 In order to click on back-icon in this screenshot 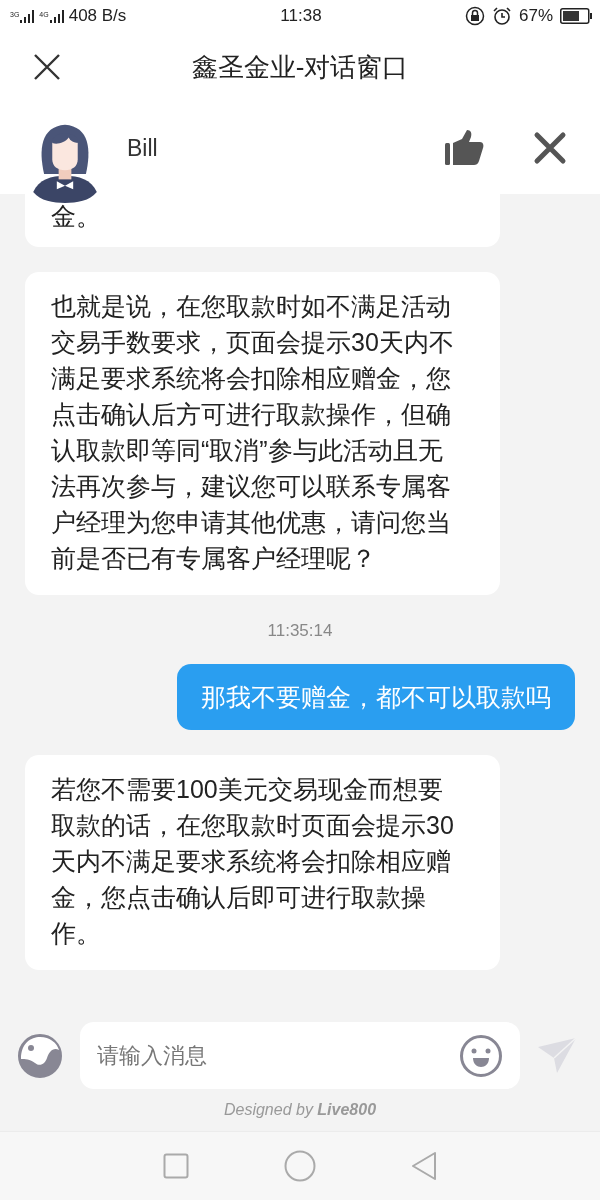, I will do `click(424, 1165)`.